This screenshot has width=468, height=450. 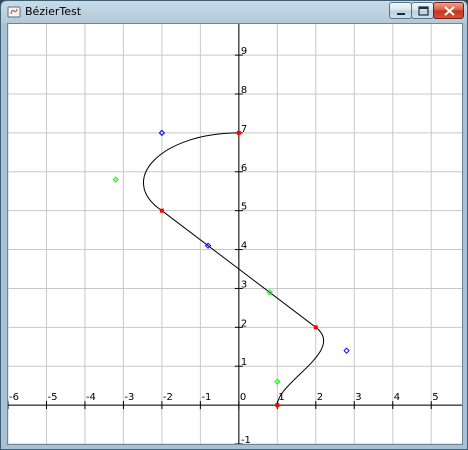 I want to click on y-tick-label: 3, so click(x=244, y=284).